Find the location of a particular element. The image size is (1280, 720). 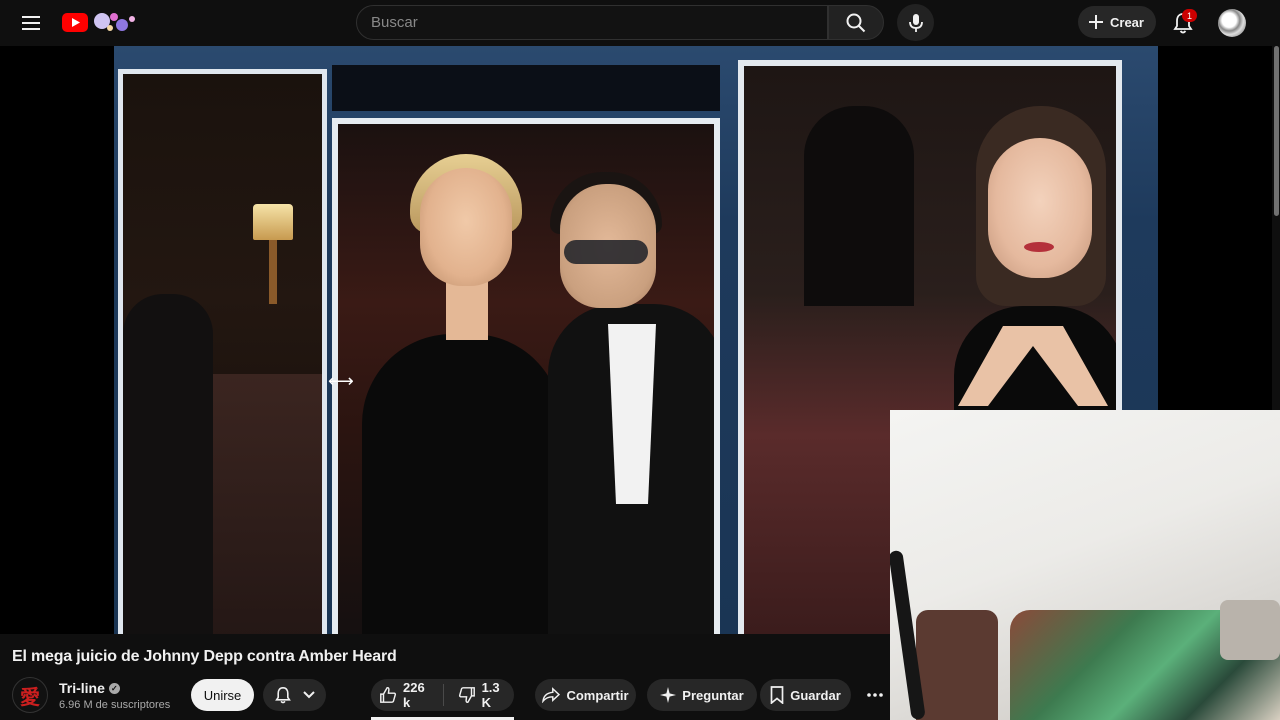

video-still-left-panel is located at coordinates (222, 351).